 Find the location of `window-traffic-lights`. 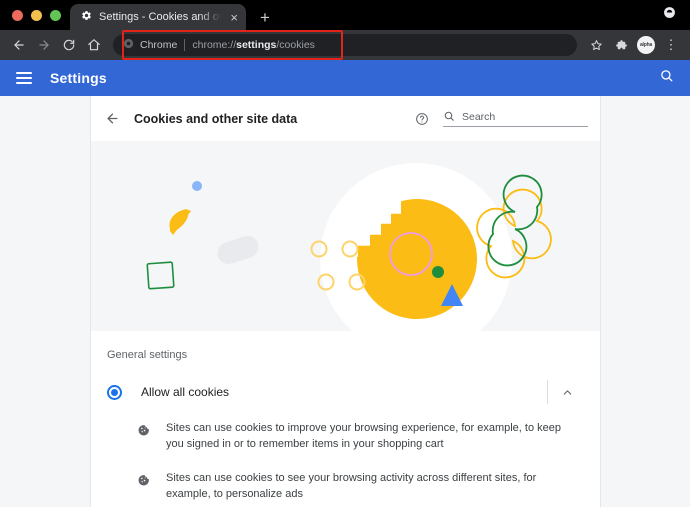

window-traffic-lights is located at coordinates (39, 15).